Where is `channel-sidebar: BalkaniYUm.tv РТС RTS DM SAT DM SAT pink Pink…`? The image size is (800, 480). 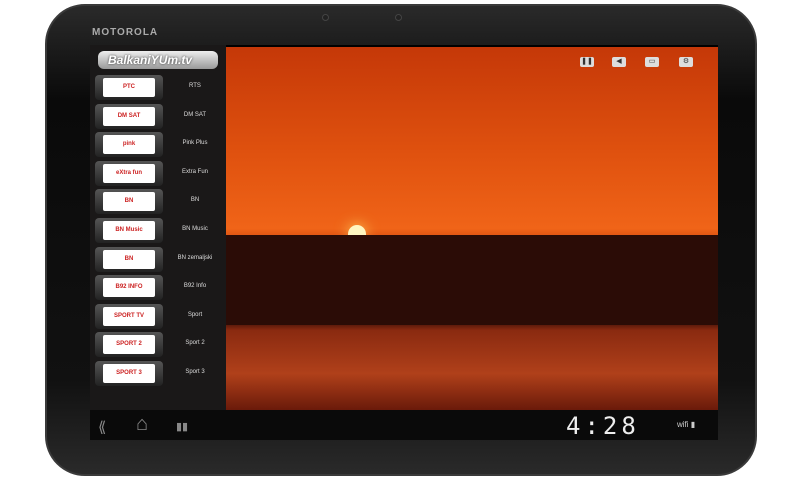
channel-sidebar: BalkaniYUm.tv РТС RTS DM SAT DM SAT pink Pink… is located at coordinates (158, 227).